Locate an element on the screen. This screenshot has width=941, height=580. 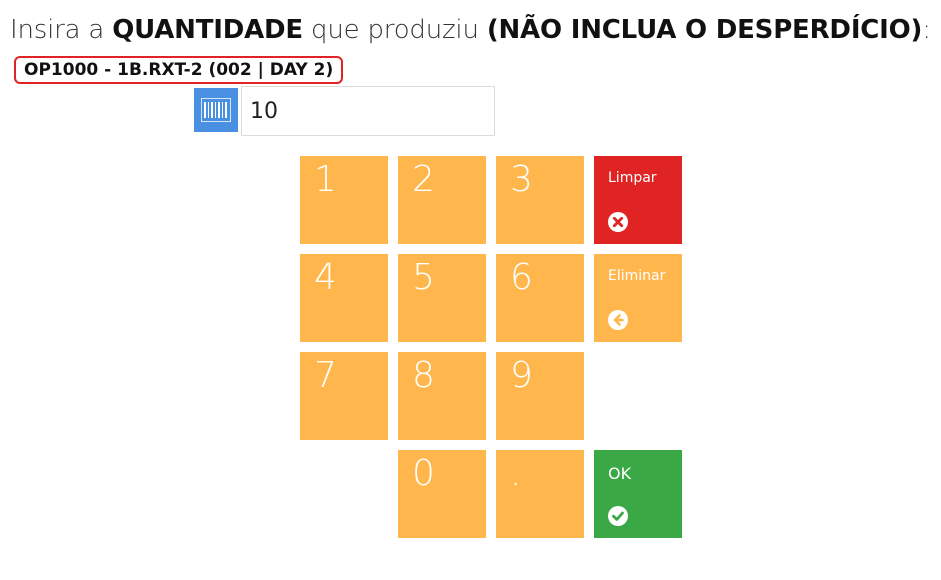
barcode-icon is located at coordinates (216, 110).